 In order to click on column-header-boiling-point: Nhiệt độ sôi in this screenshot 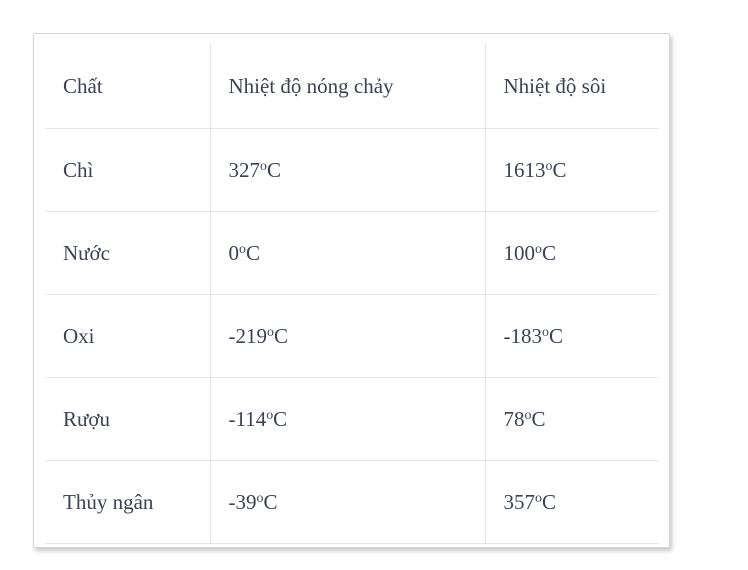, I will do `click(572, 86)`.